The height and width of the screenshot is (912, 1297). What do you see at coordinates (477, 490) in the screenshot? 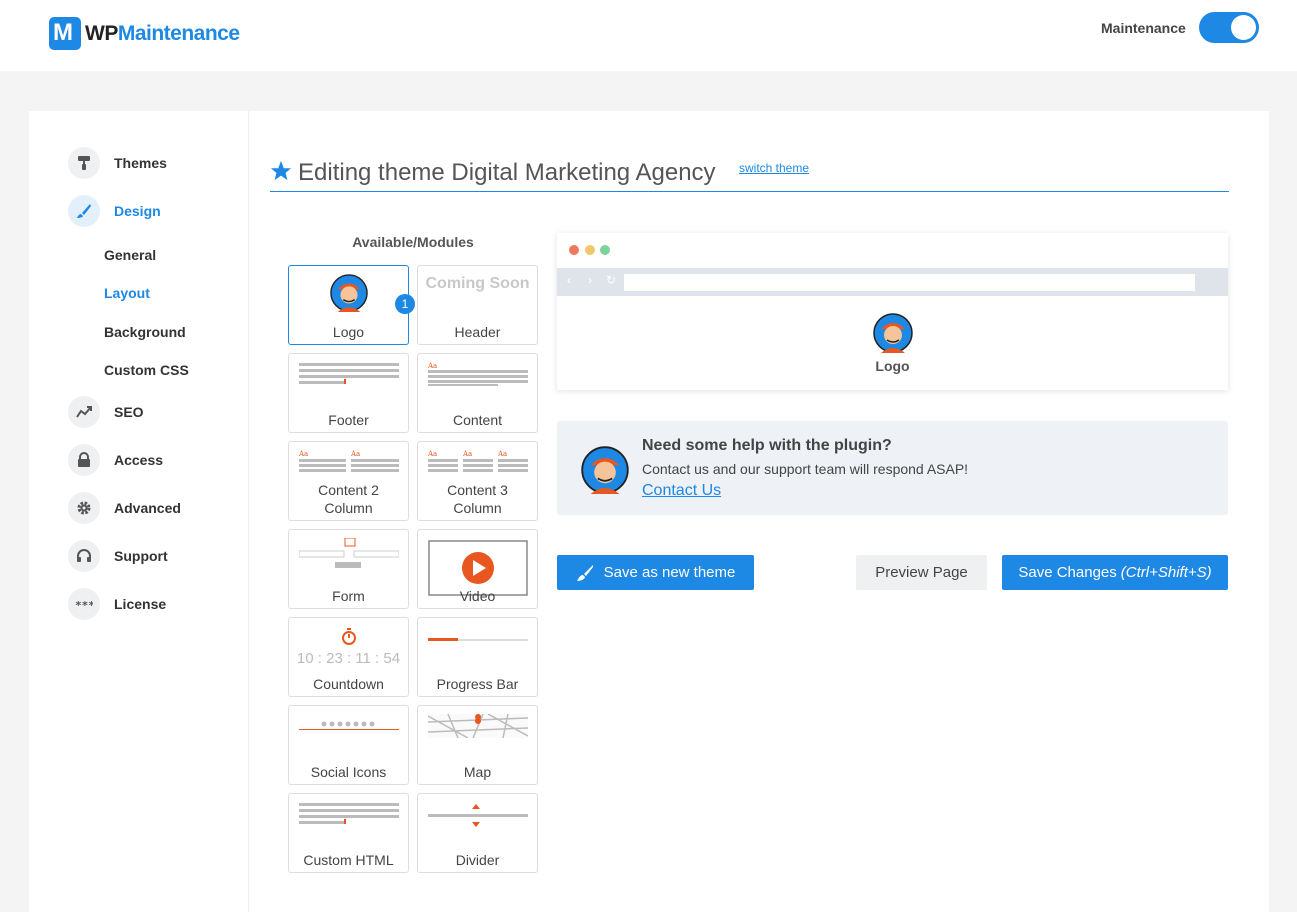
I see `module-label-line: Content 3` at bounding box center [477, 490].